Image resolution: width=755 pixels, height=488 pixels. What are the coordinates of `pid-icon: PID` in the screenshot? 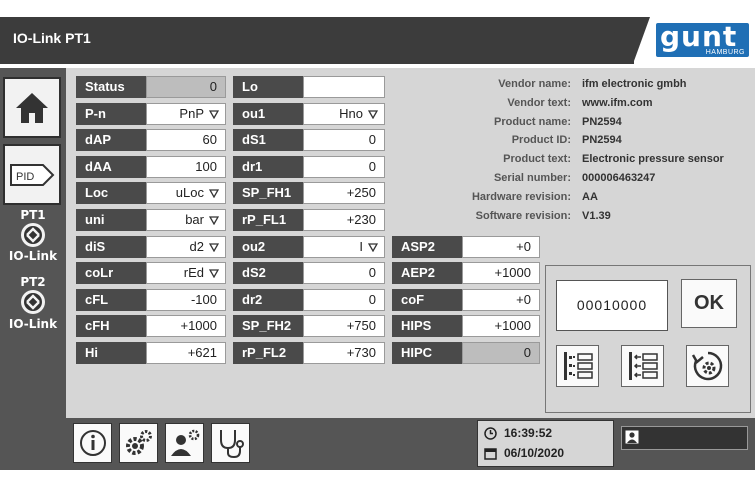 It's located at (32, 174).